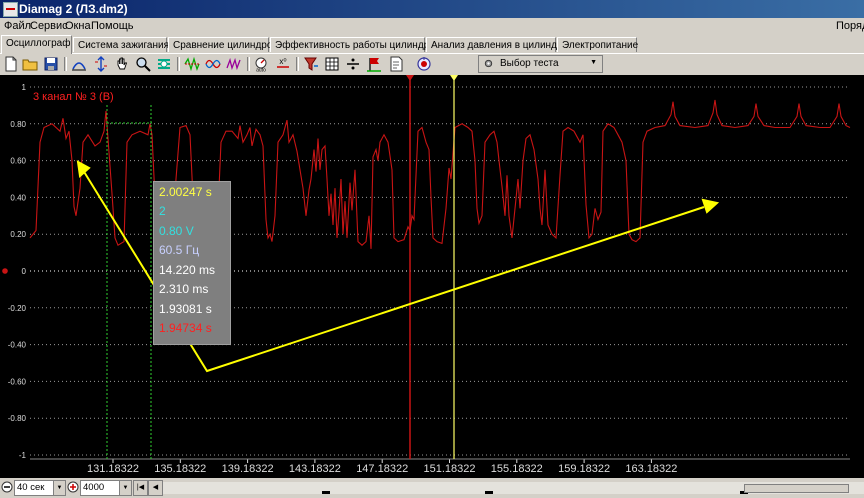  I want to click on y-tick-label: 0.20, so click(18, 234).